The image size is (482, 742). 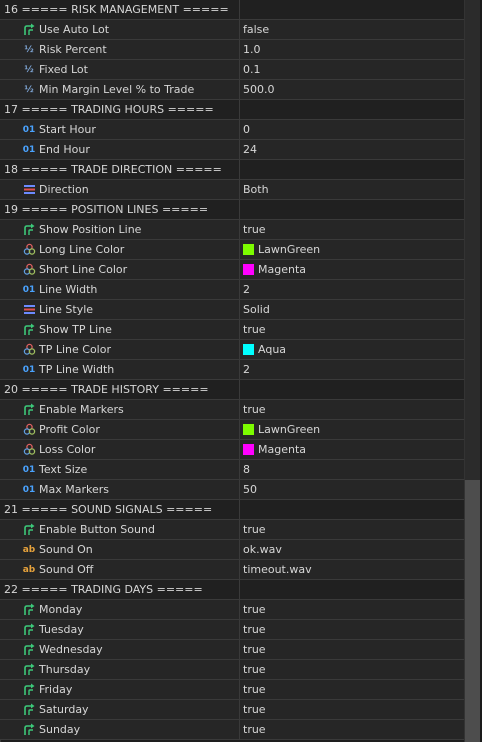 What do you see at coordinates (352, 309) in the screenshot?
I see `parameter-value-cell: Solid` at bounding box center [352, 309].